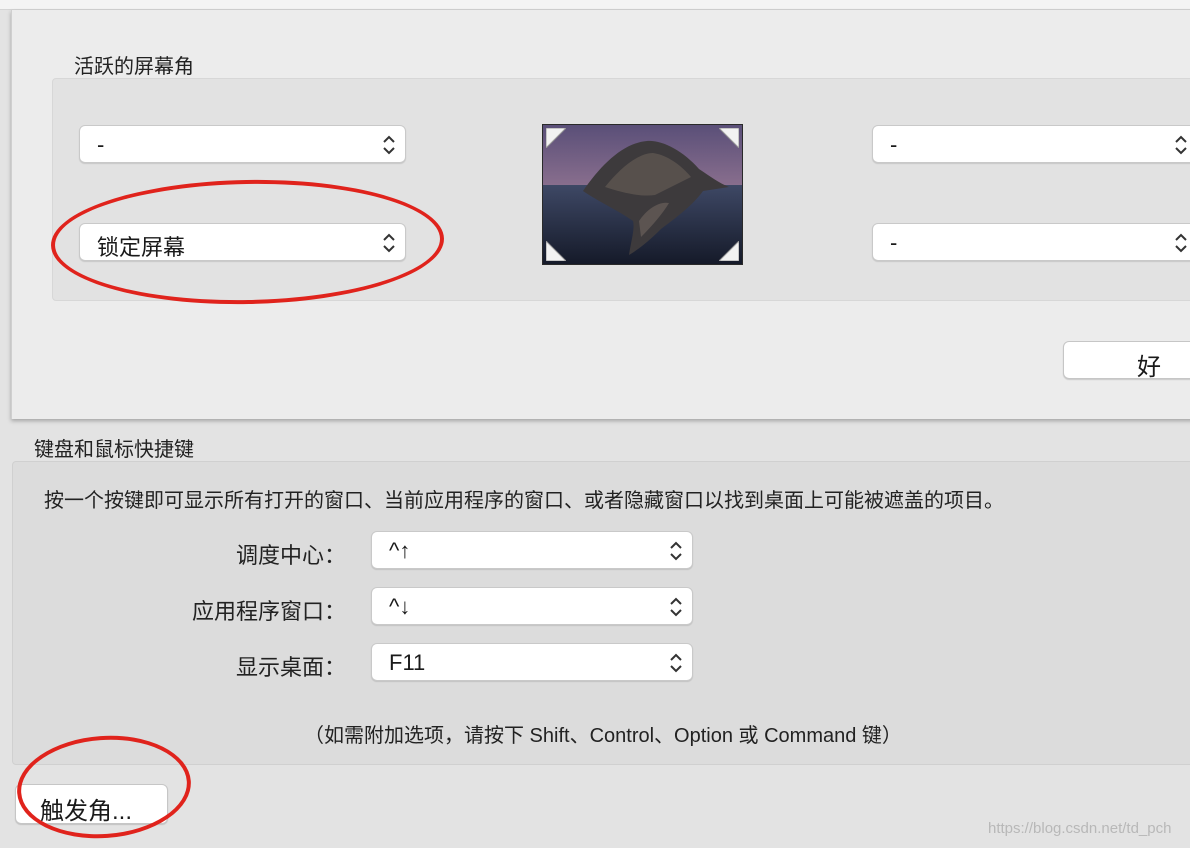  Describe the element at coordinates (290, 667) in the screenshot. I see `show-desktop-label: 显示桌面：` at that location.